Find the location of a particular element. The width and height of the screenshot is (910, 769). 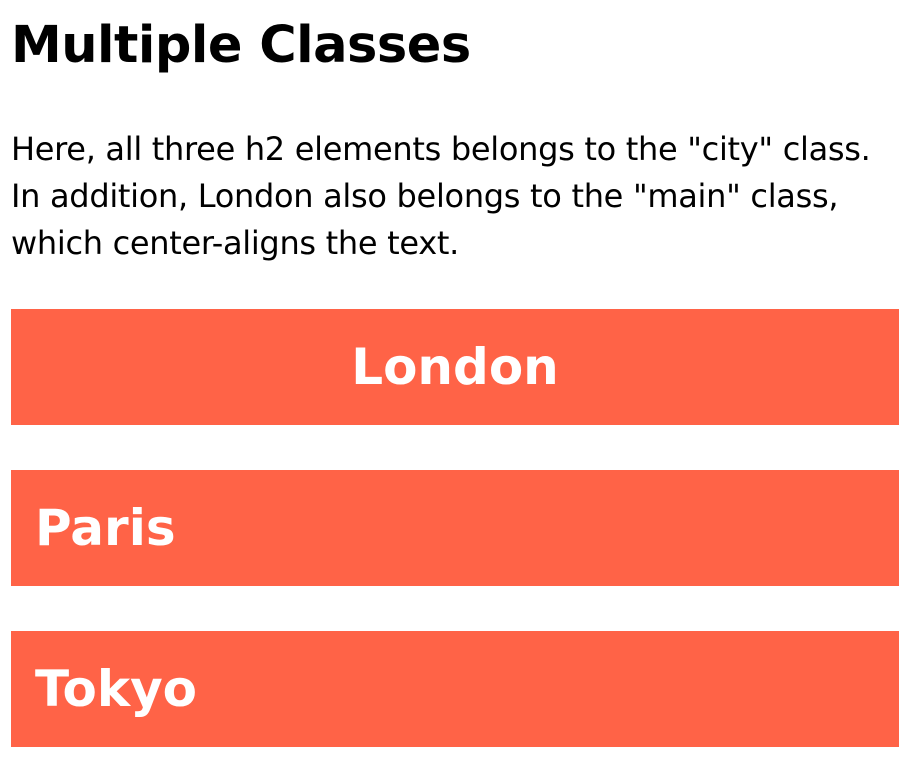

city-heading-london: London is located at coordinates (455, 367).